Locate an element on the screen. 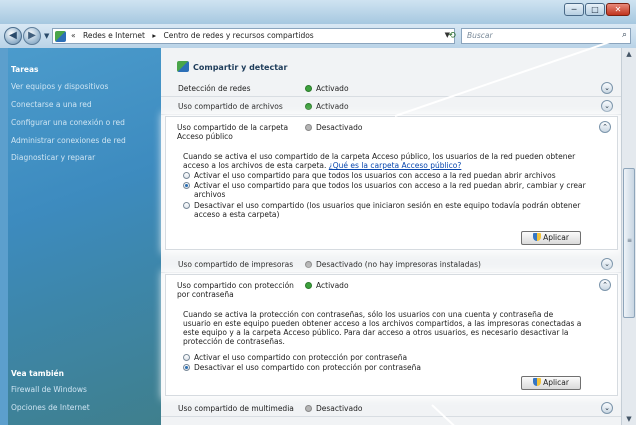 This screenshot has width=636, height=425. sidebar-item-configurar: Configurar una conexión o red is located at coordinates (68, 122).